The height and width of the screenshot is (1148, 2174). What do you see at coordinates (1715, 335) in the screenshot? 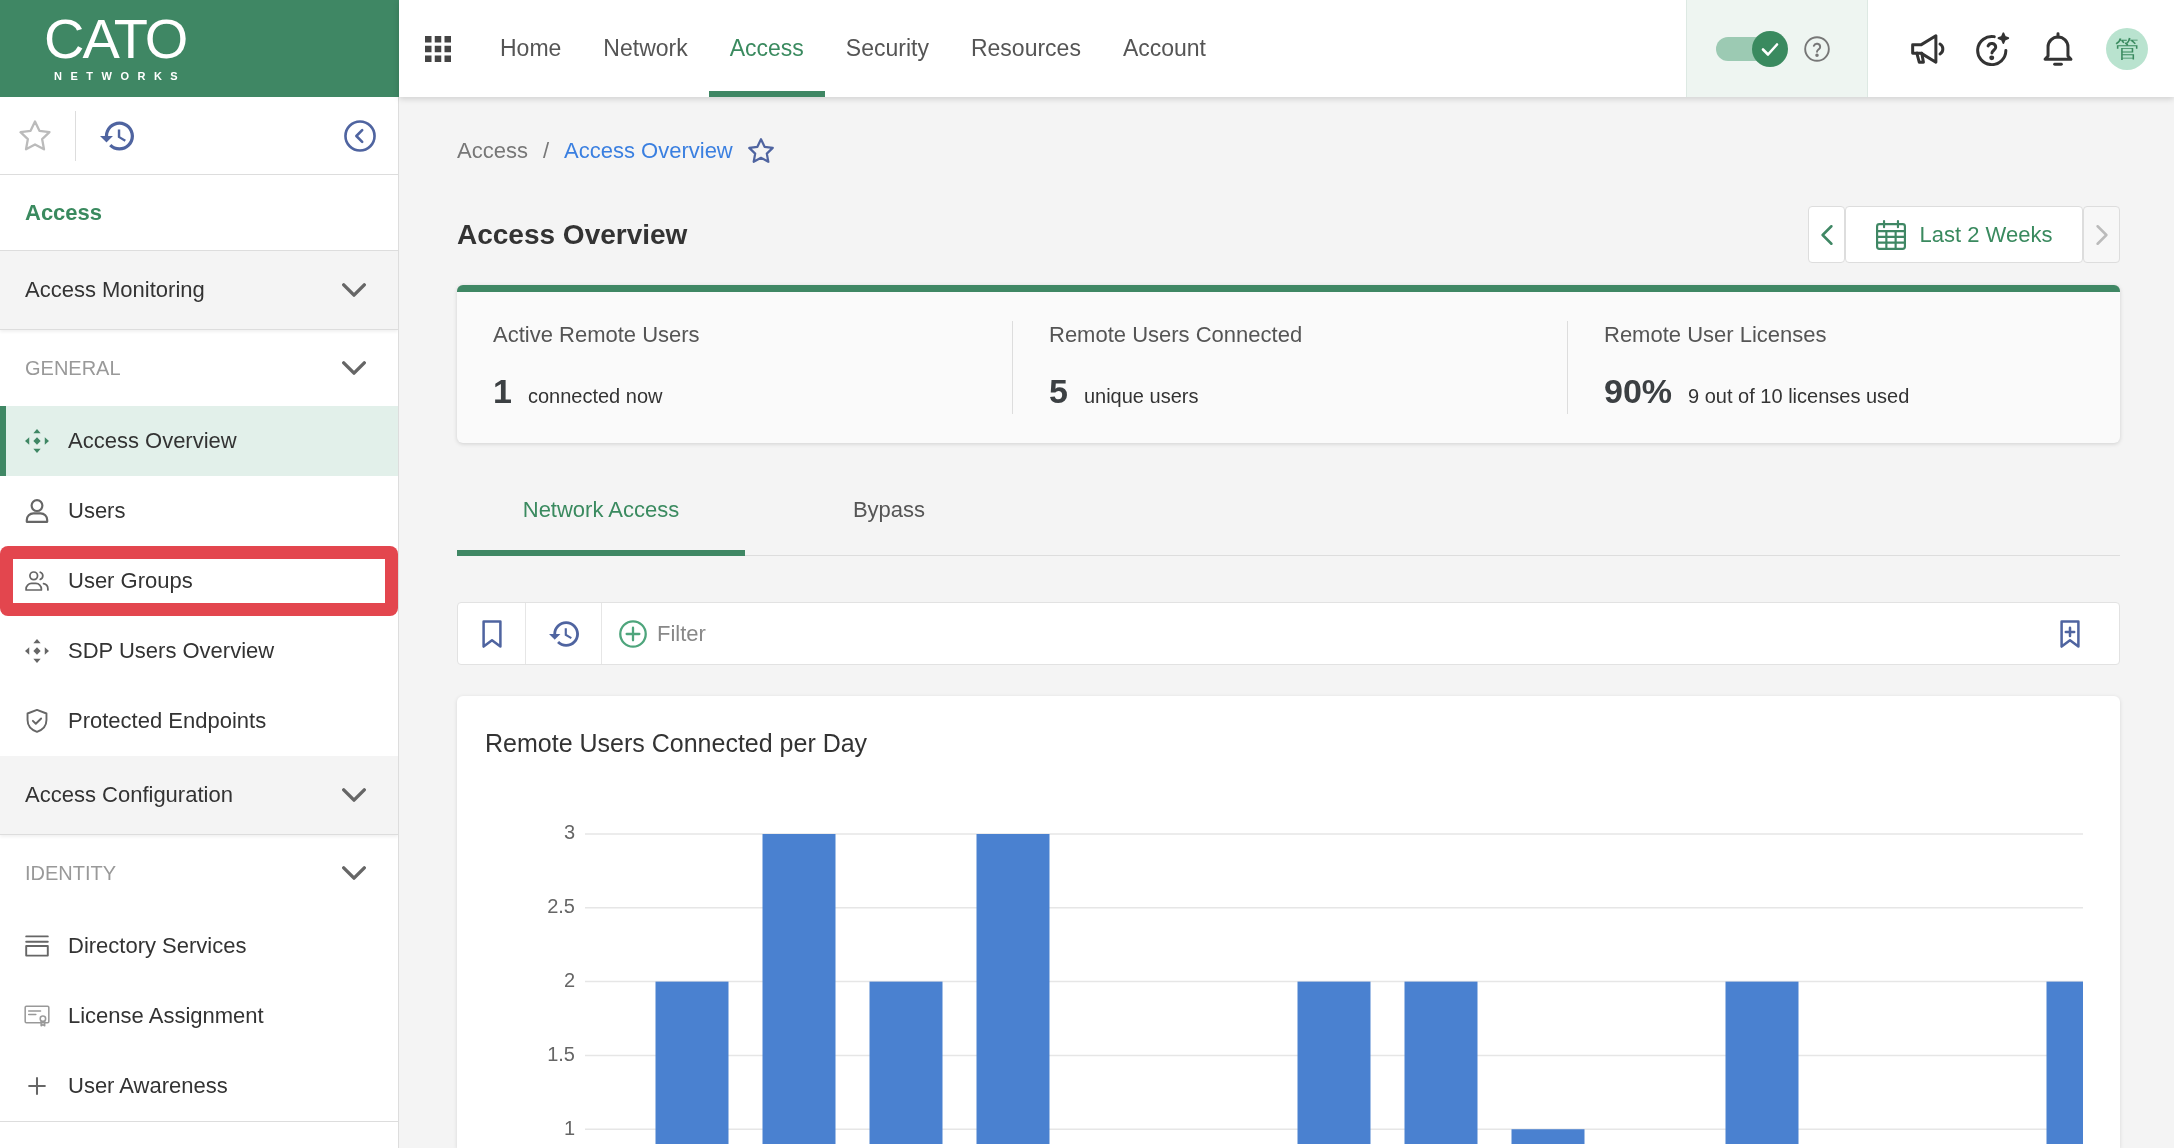
I see `stat-label: Remote User Licenses` at bounding box center [1715, 335].